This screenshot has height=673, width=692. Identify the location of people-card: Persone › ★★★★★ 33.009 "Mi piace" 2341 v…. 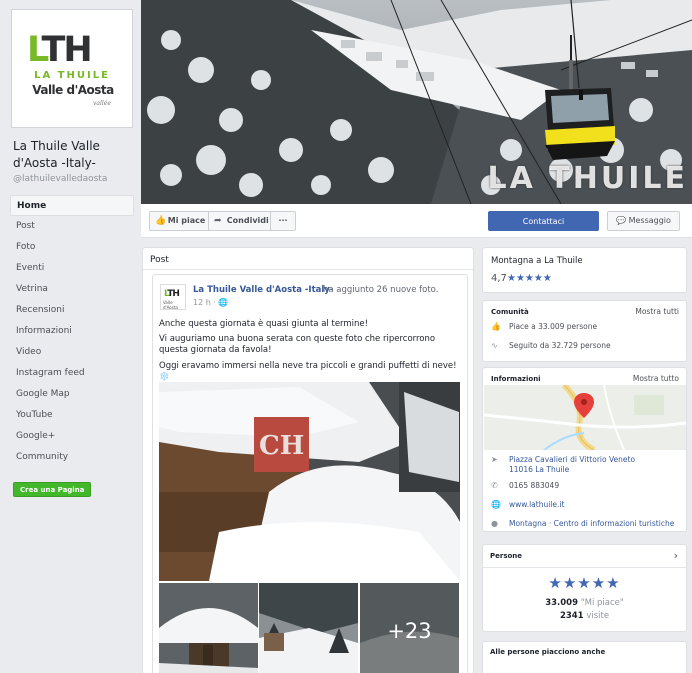
(584, 588).